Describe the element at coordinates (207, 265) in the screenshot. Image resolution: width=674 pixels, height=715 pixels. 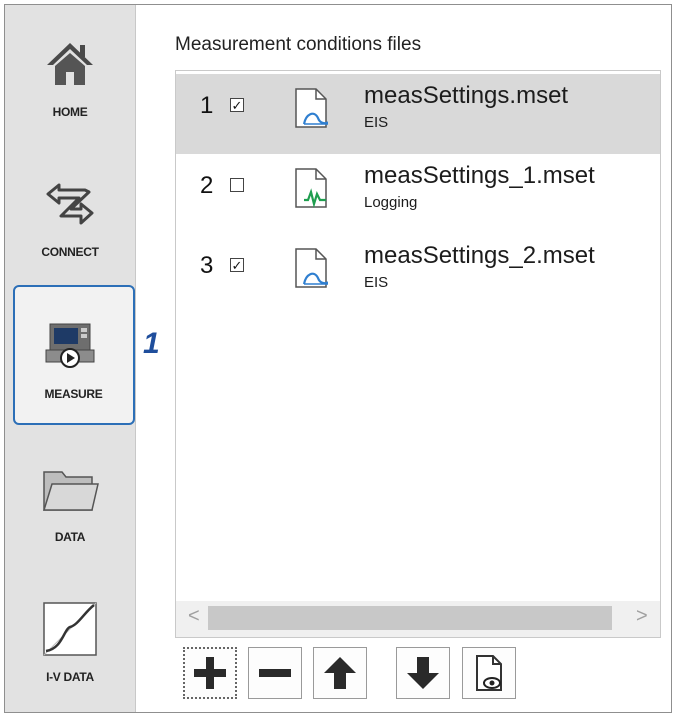
I see `row-number: 3` at that location.